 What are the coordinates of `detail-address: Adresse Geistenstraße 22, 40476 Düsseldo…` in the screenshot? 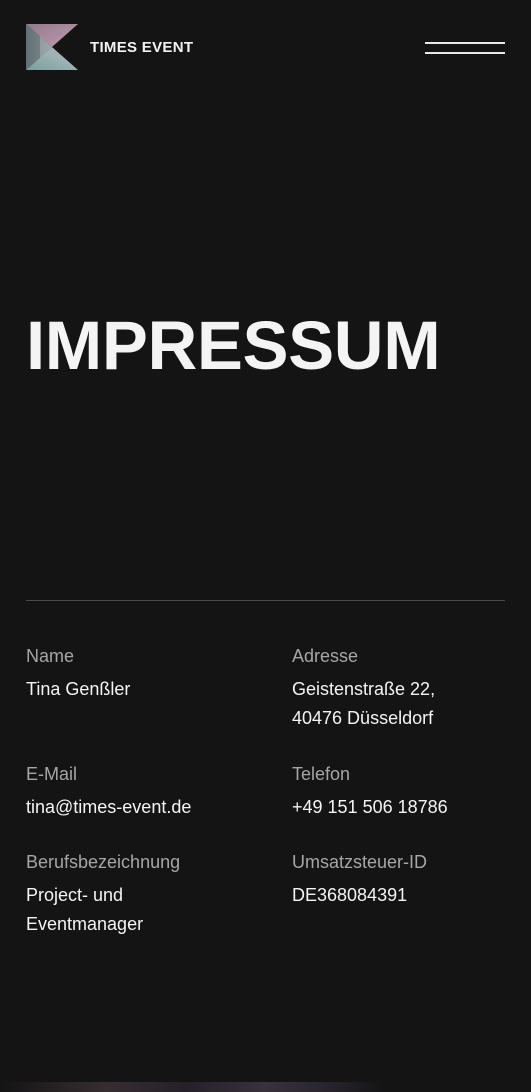 It's located at (411, 689).